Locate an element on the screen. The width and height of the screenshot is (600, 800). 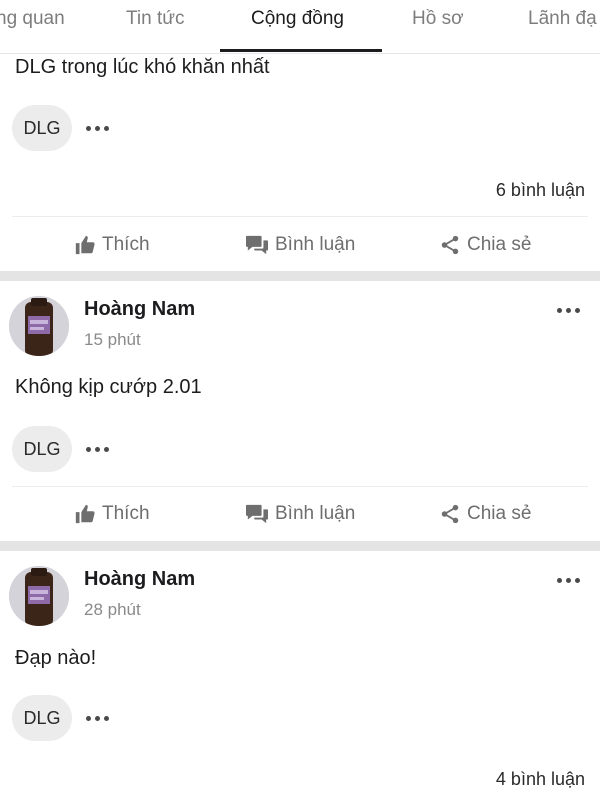
post-content: DLG trong lúc khó khăn nhất is located at coordinates (142, 67).